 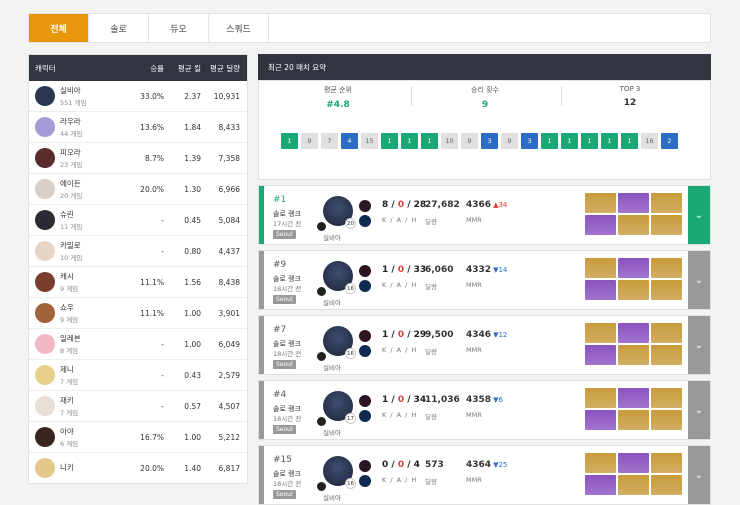 I want to click on table-row: 카밀로 10 게임 - 0.80 4,437, so click(x=138, y=251).